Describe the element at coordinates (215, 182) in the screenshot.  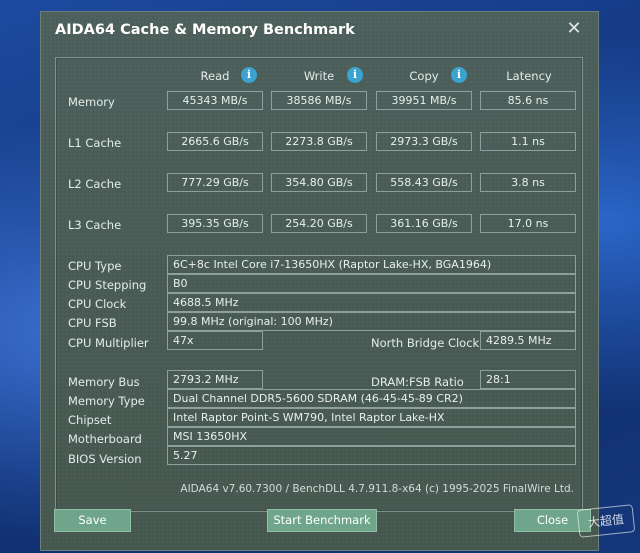
I see `l2-read-value: 777.29 GB/s` at that location.